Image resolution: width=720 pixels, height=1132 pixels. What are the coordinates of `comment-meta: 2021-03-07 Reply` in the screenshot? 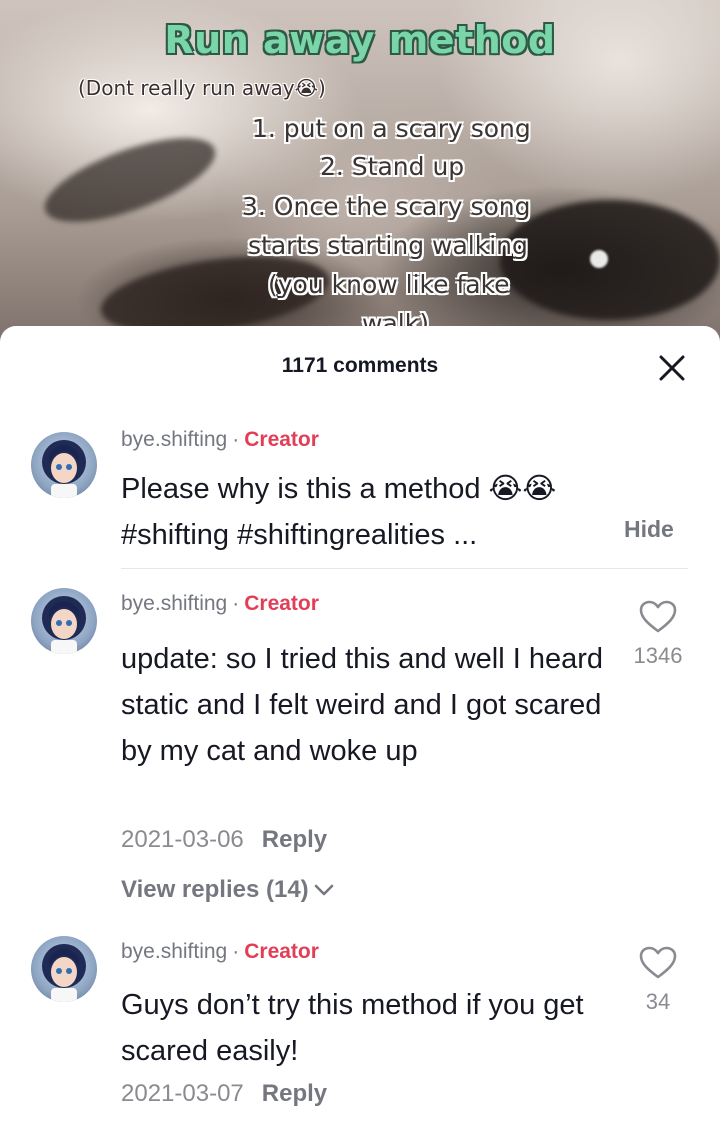 It's located at (224, 1094).